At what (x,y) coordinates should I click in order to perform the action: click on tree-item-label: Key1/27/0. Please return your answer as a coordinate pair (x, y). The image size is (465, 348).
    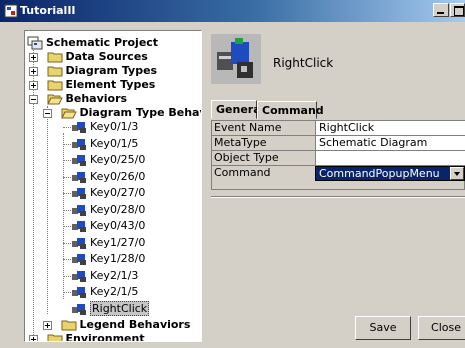
    Looking at the image, I should click on (118, 242).